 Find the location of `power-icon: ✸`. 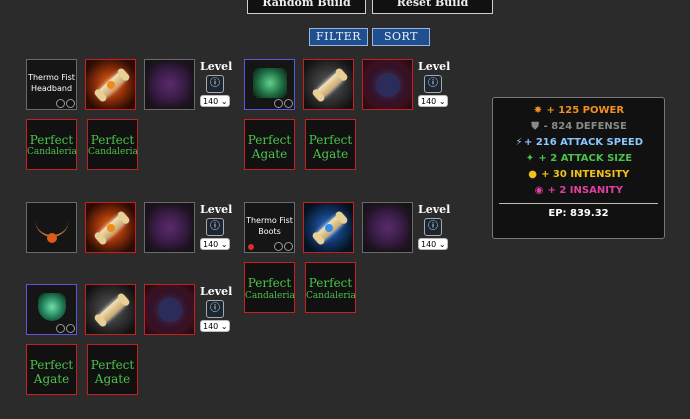

power-icon: ✸ is located at coordinates (538, 110).